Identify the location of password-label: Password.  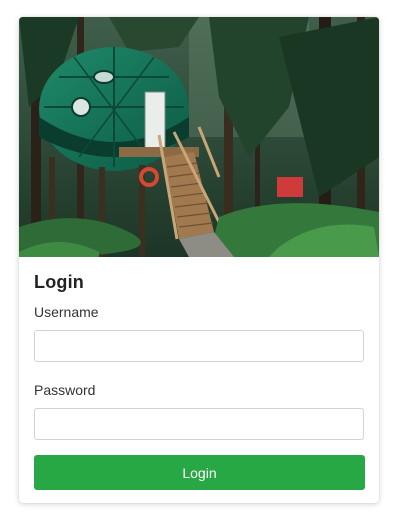
(65, 390).